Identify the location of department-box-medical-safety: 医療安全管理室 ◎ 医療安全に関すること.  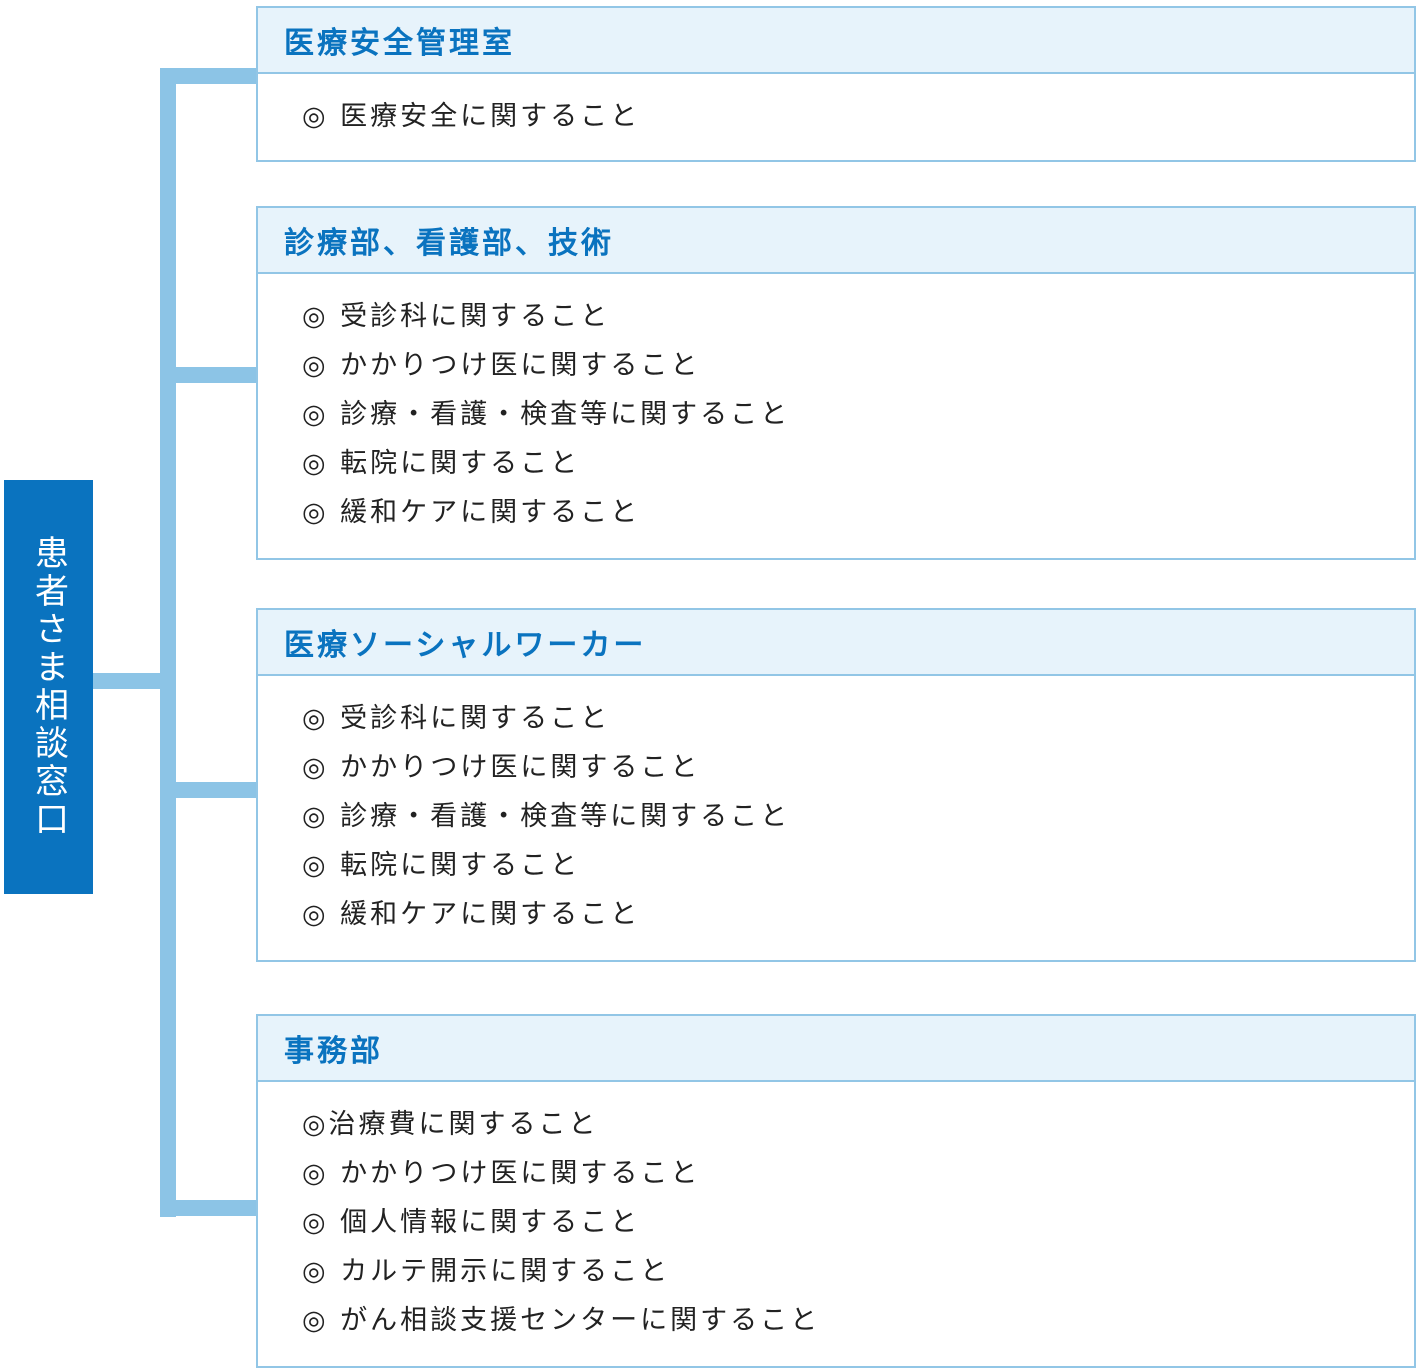
(836, 84).